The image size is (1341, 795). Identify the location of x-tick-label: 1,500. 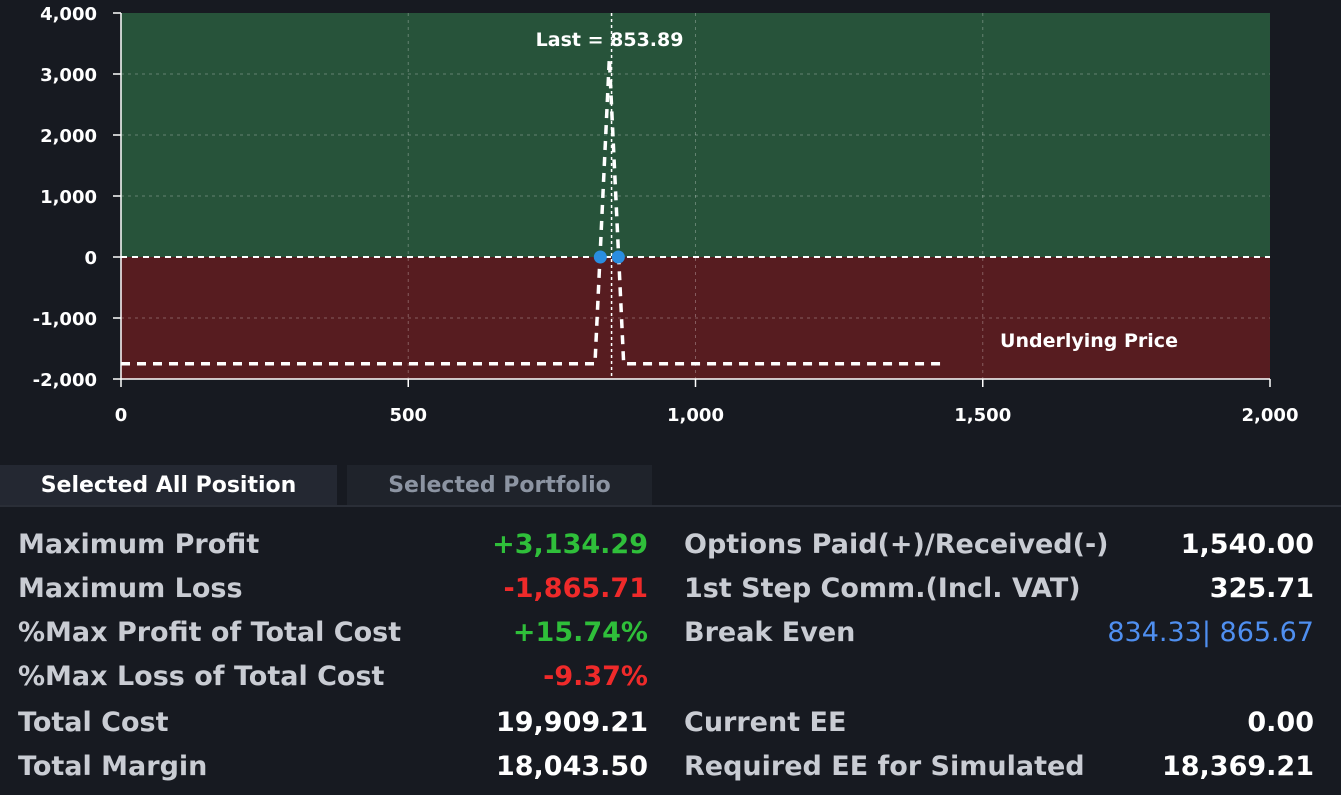
(982, 415).